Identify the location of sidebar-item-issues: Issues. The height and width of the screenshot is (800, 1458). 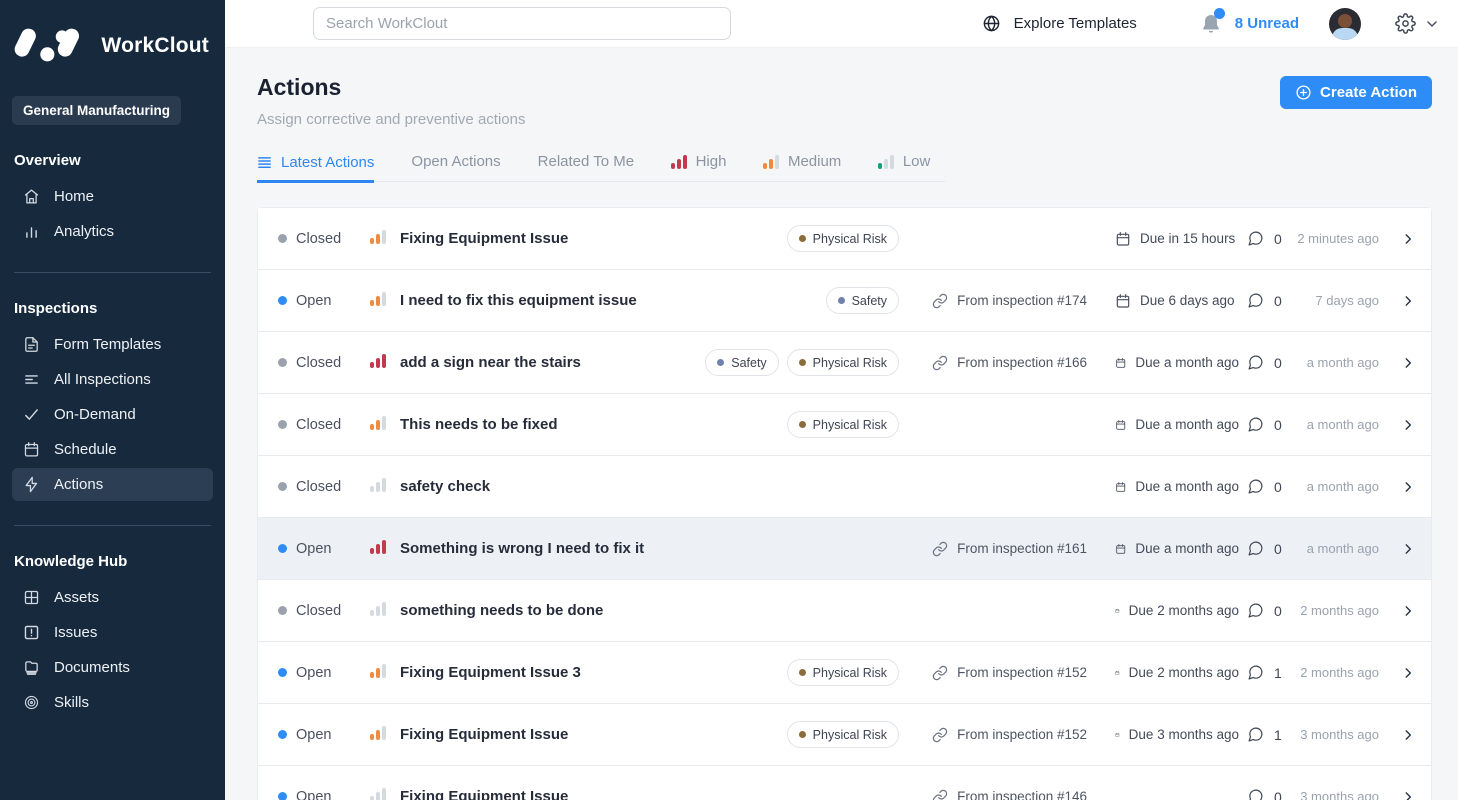
(112, 632).